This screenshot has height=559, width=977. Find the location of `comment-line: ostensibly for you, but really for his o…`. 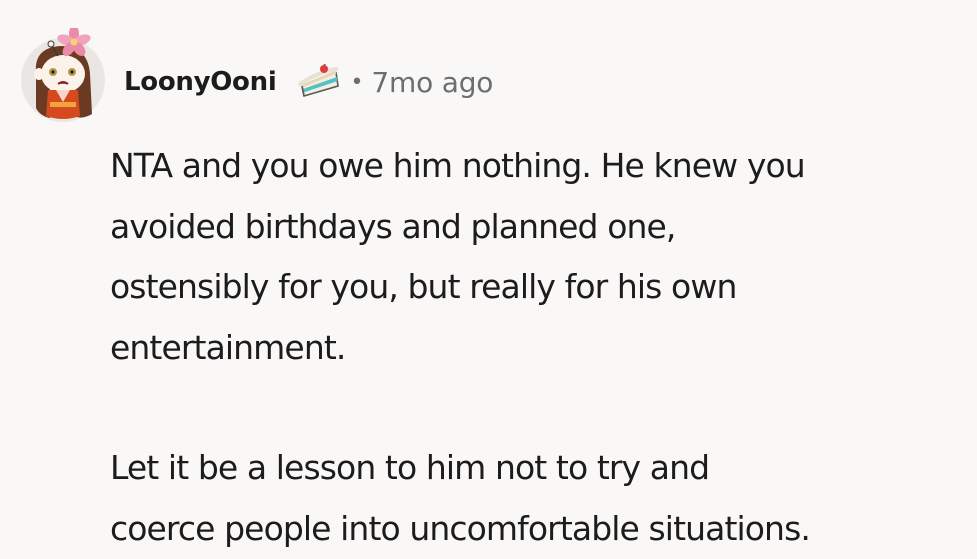

comment-line: ostensibly for you, but really for his o… is located at coordinates (535, 287).